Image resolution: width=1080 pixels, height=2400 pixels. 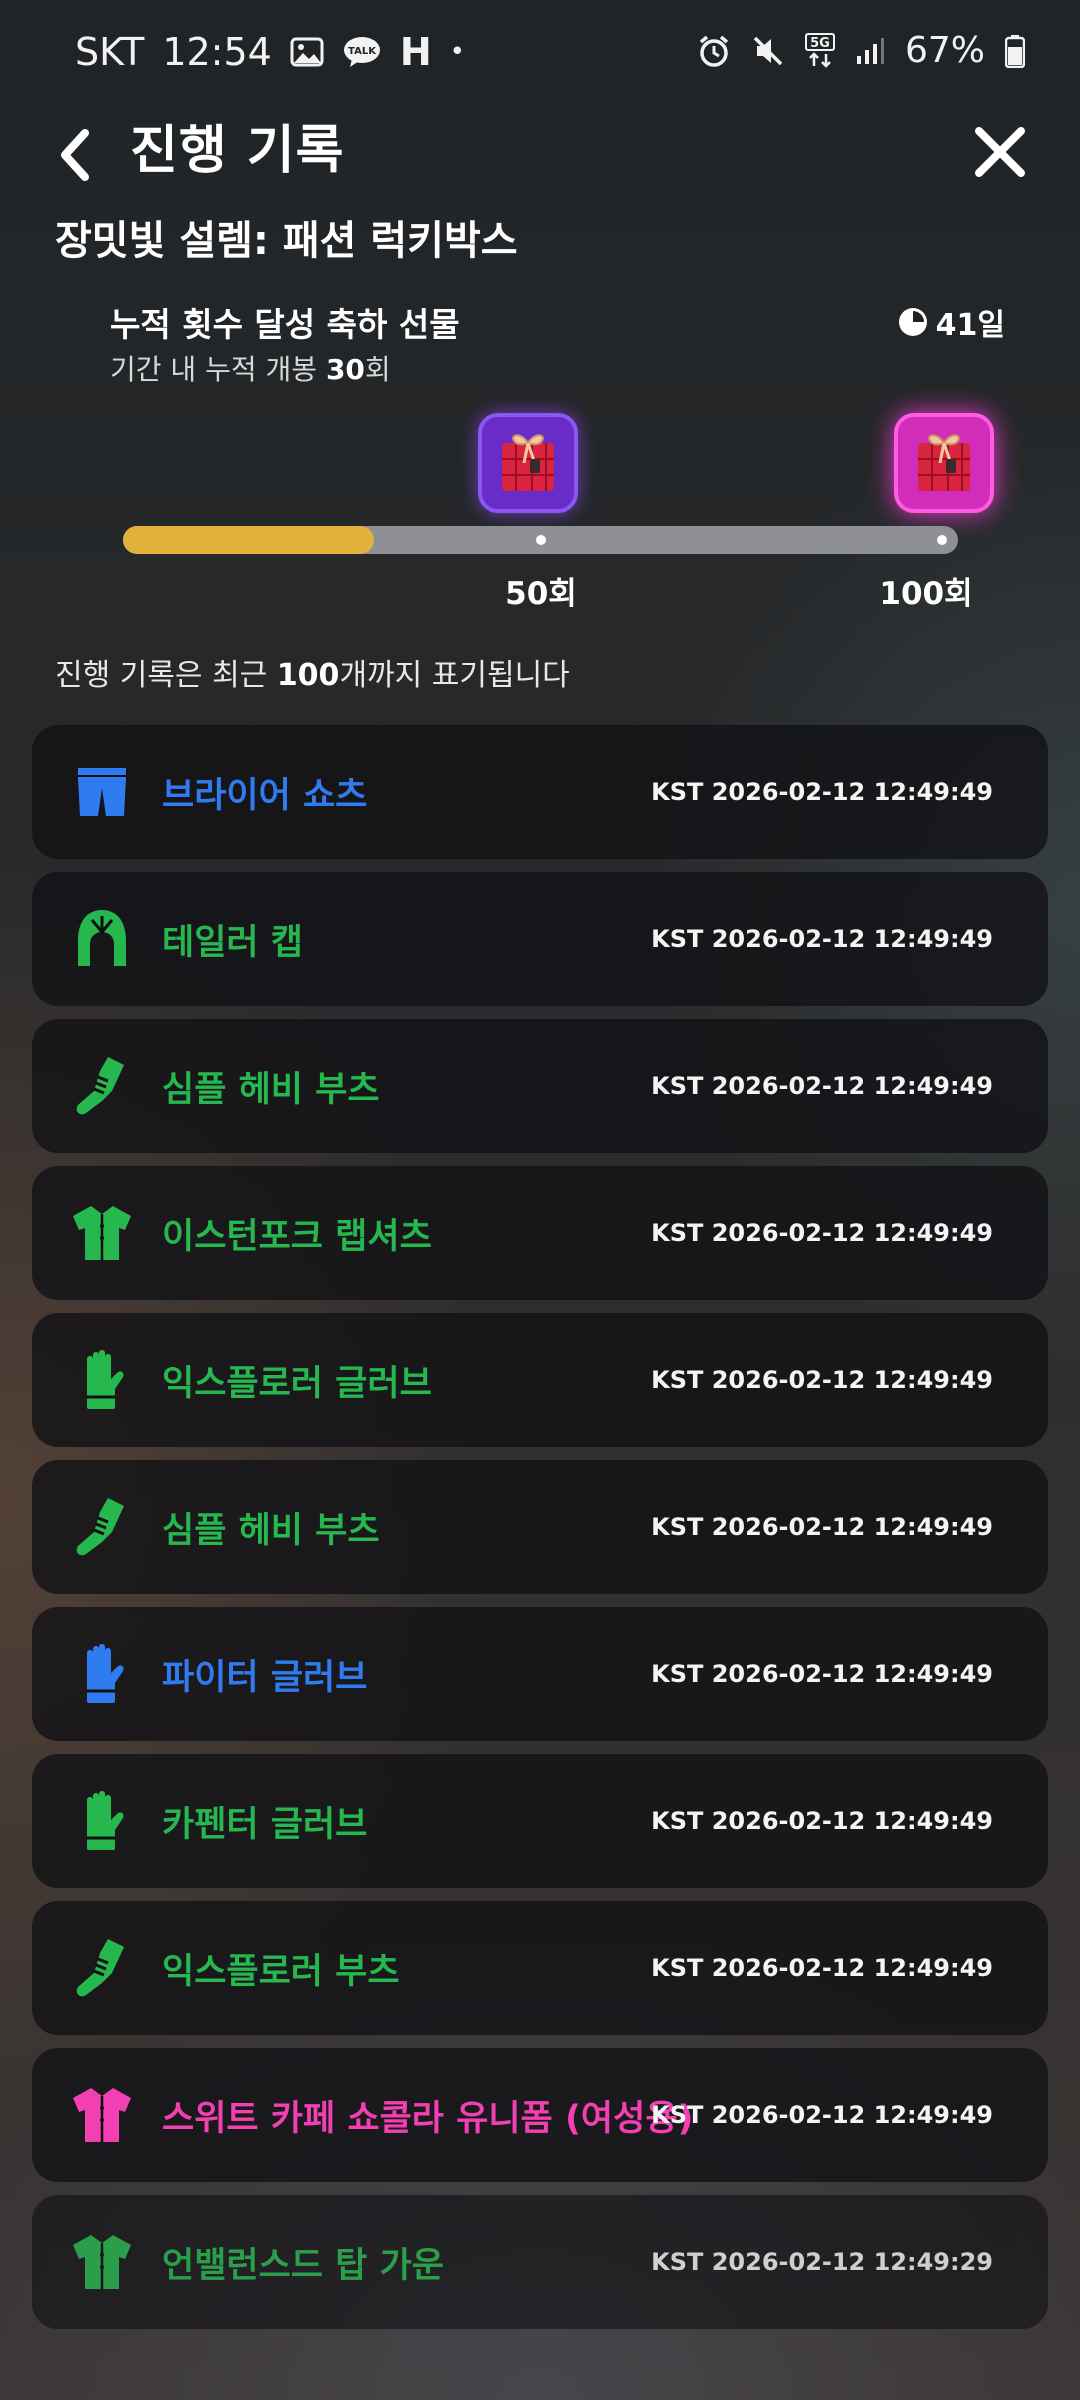 I want to click on history-note: 진행 기록은 최근 100개까지 표기됩니다, so click(x=312, y=672).